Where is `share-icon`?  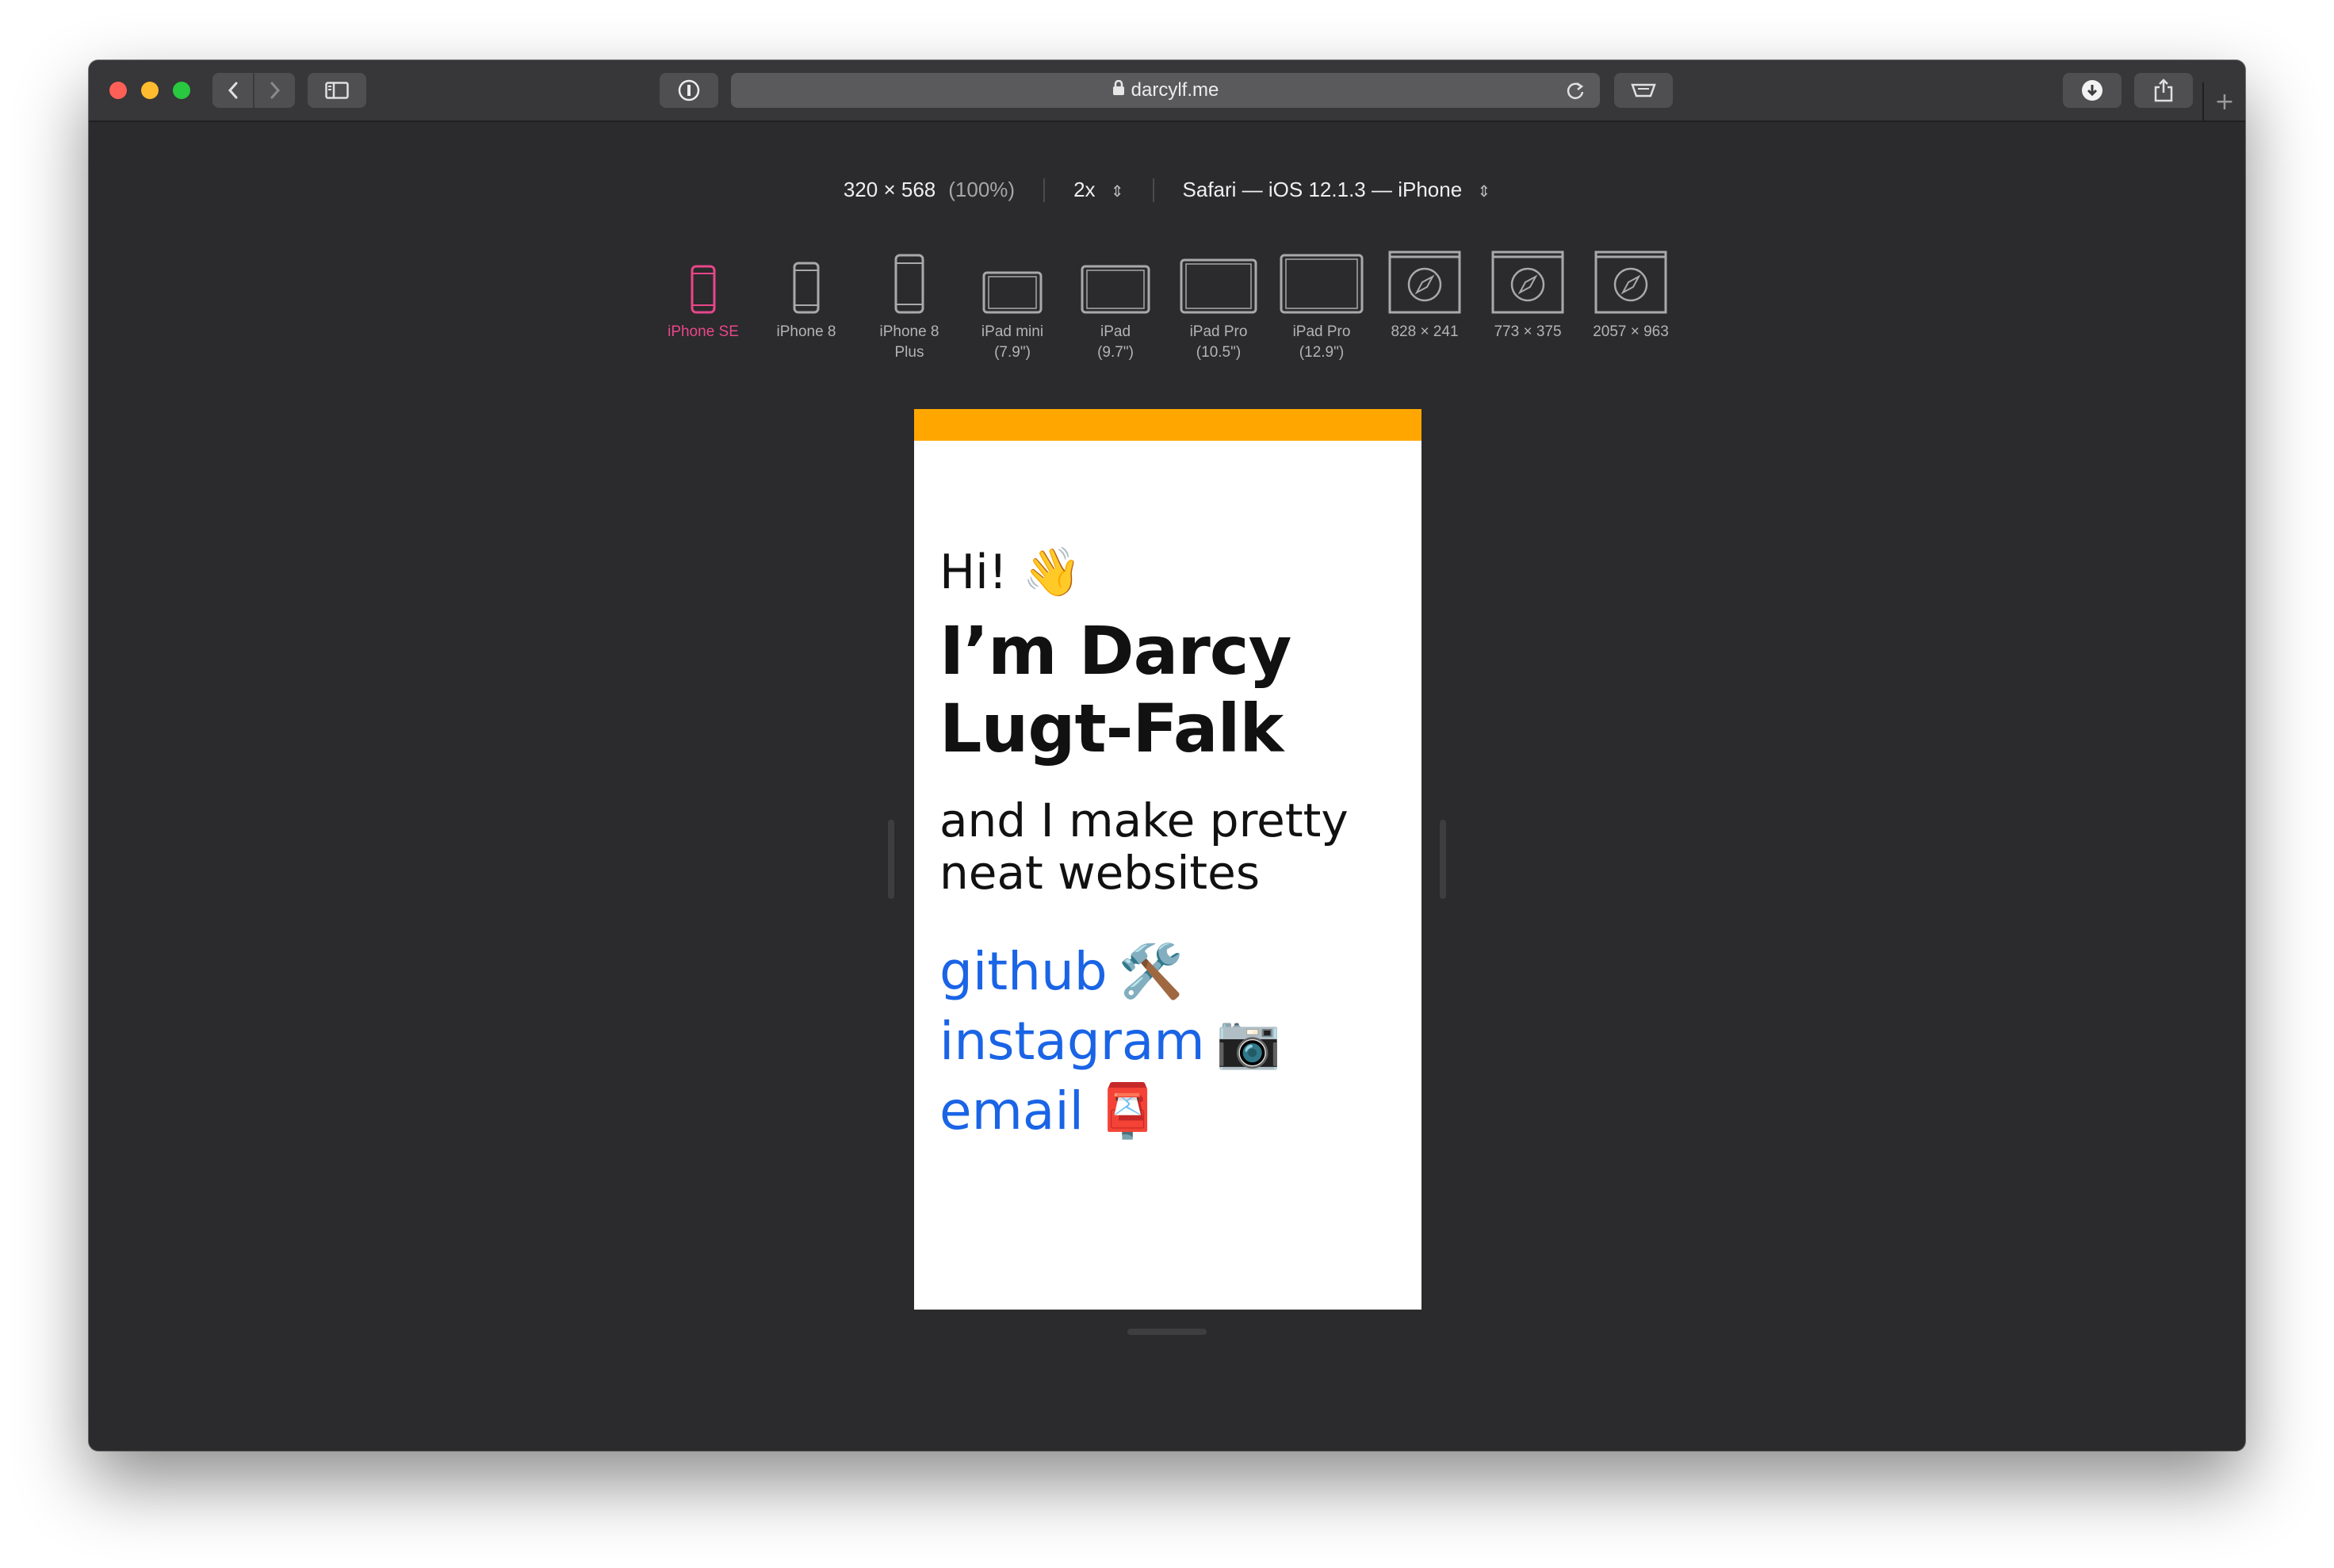 share-icon is located at coordinates (2164, 90).